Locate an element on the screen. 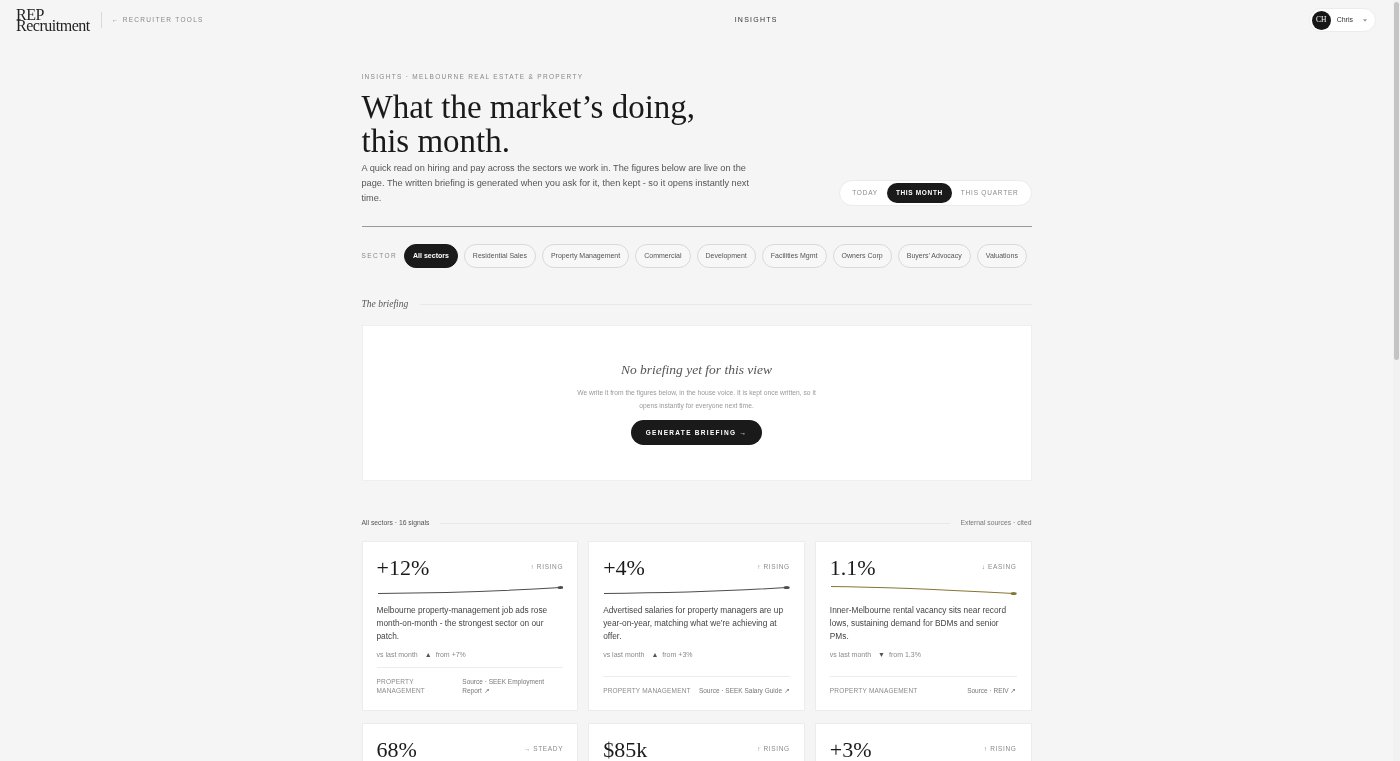 The height and width of the screenshot is (761, 1400). signal-value: 1.1% is located at coordinates (852, 568).